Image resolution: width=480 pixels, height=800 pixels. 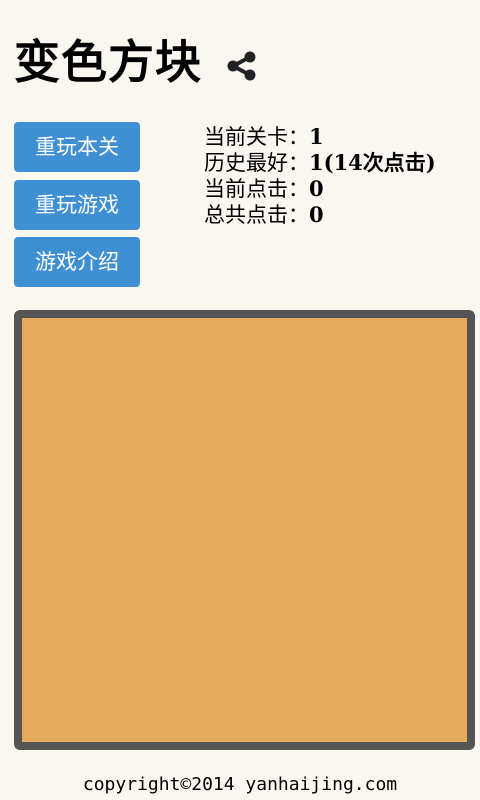 I want to click on stats-panel: 当前关卡：1 历史最好：1(14次点击) 当前点击：0 总共点击：0, so click(x=320, y=176).